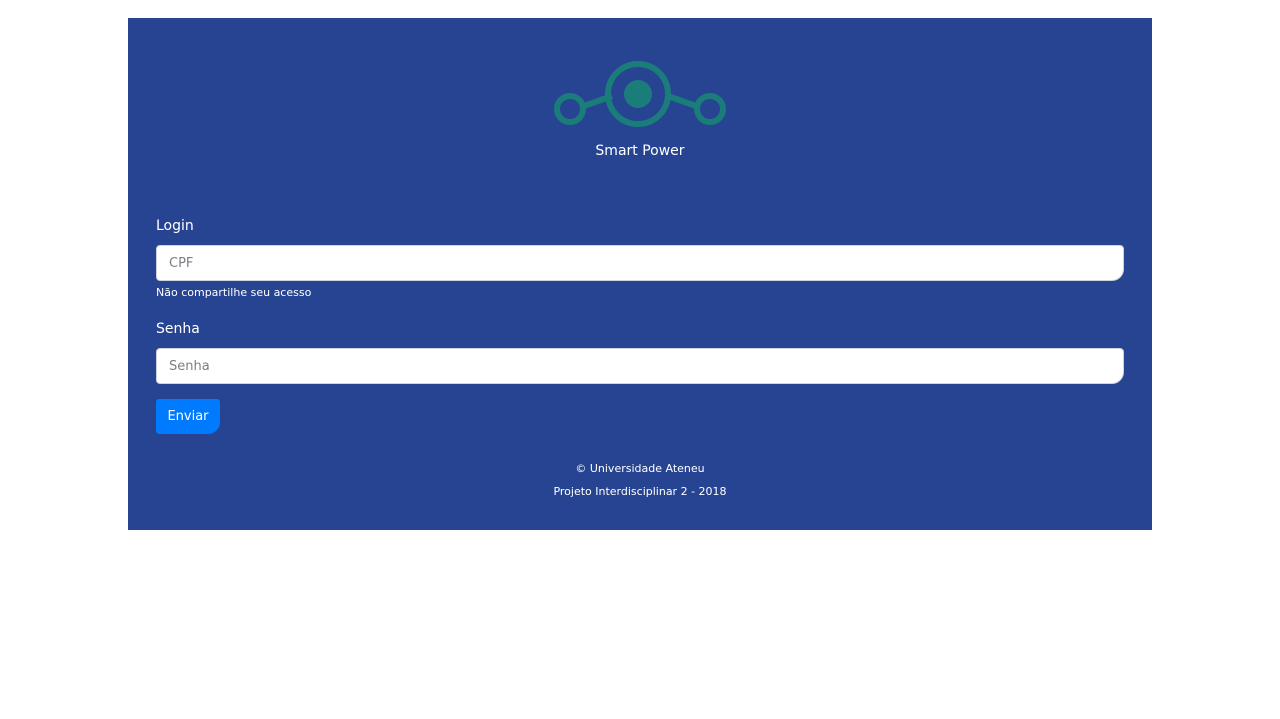  I want to click on cpf-input, so click(640, 263).